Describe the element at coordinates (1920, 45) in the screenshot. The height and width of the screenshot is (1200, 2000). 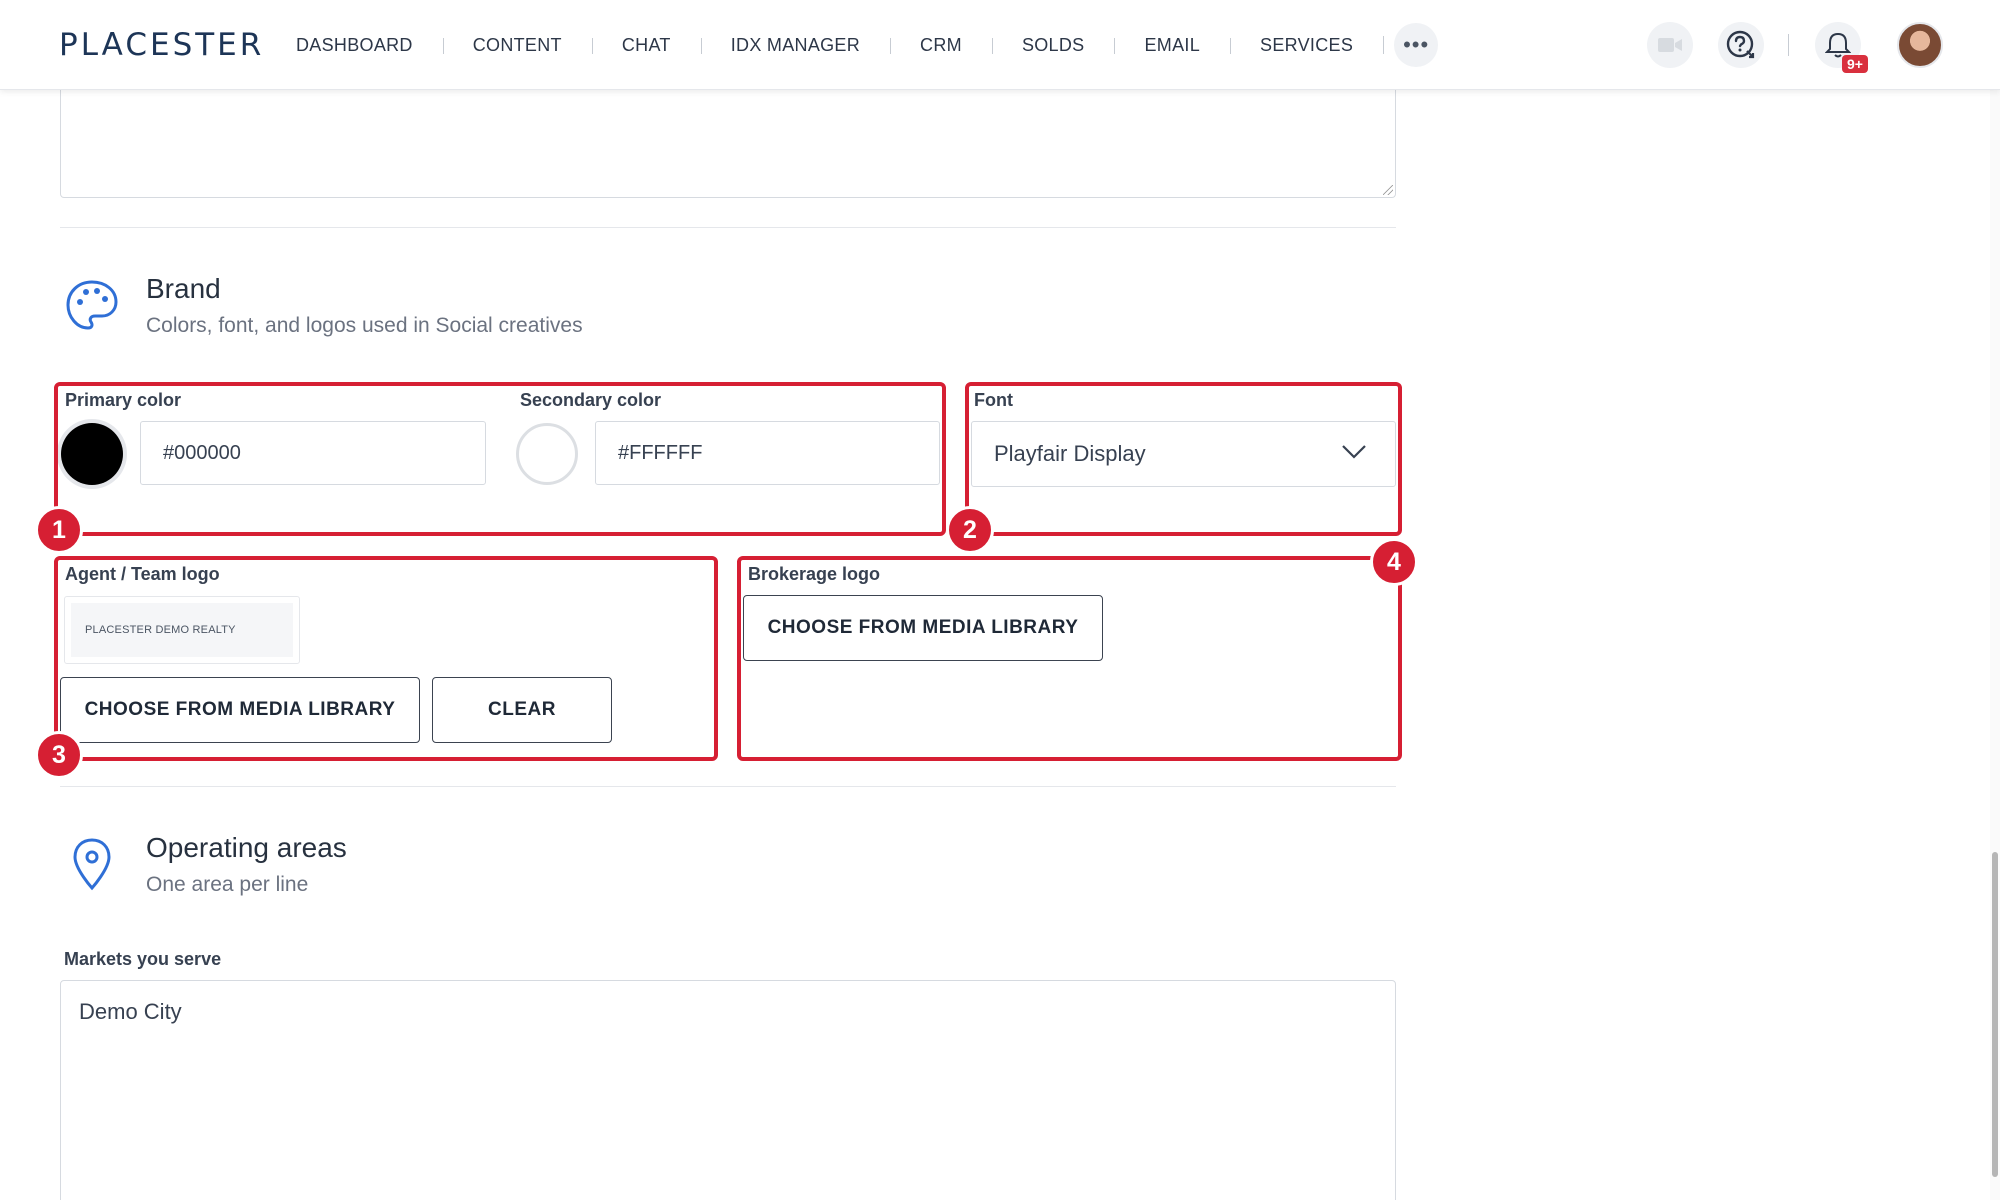
I see `user-avatar` at that location.